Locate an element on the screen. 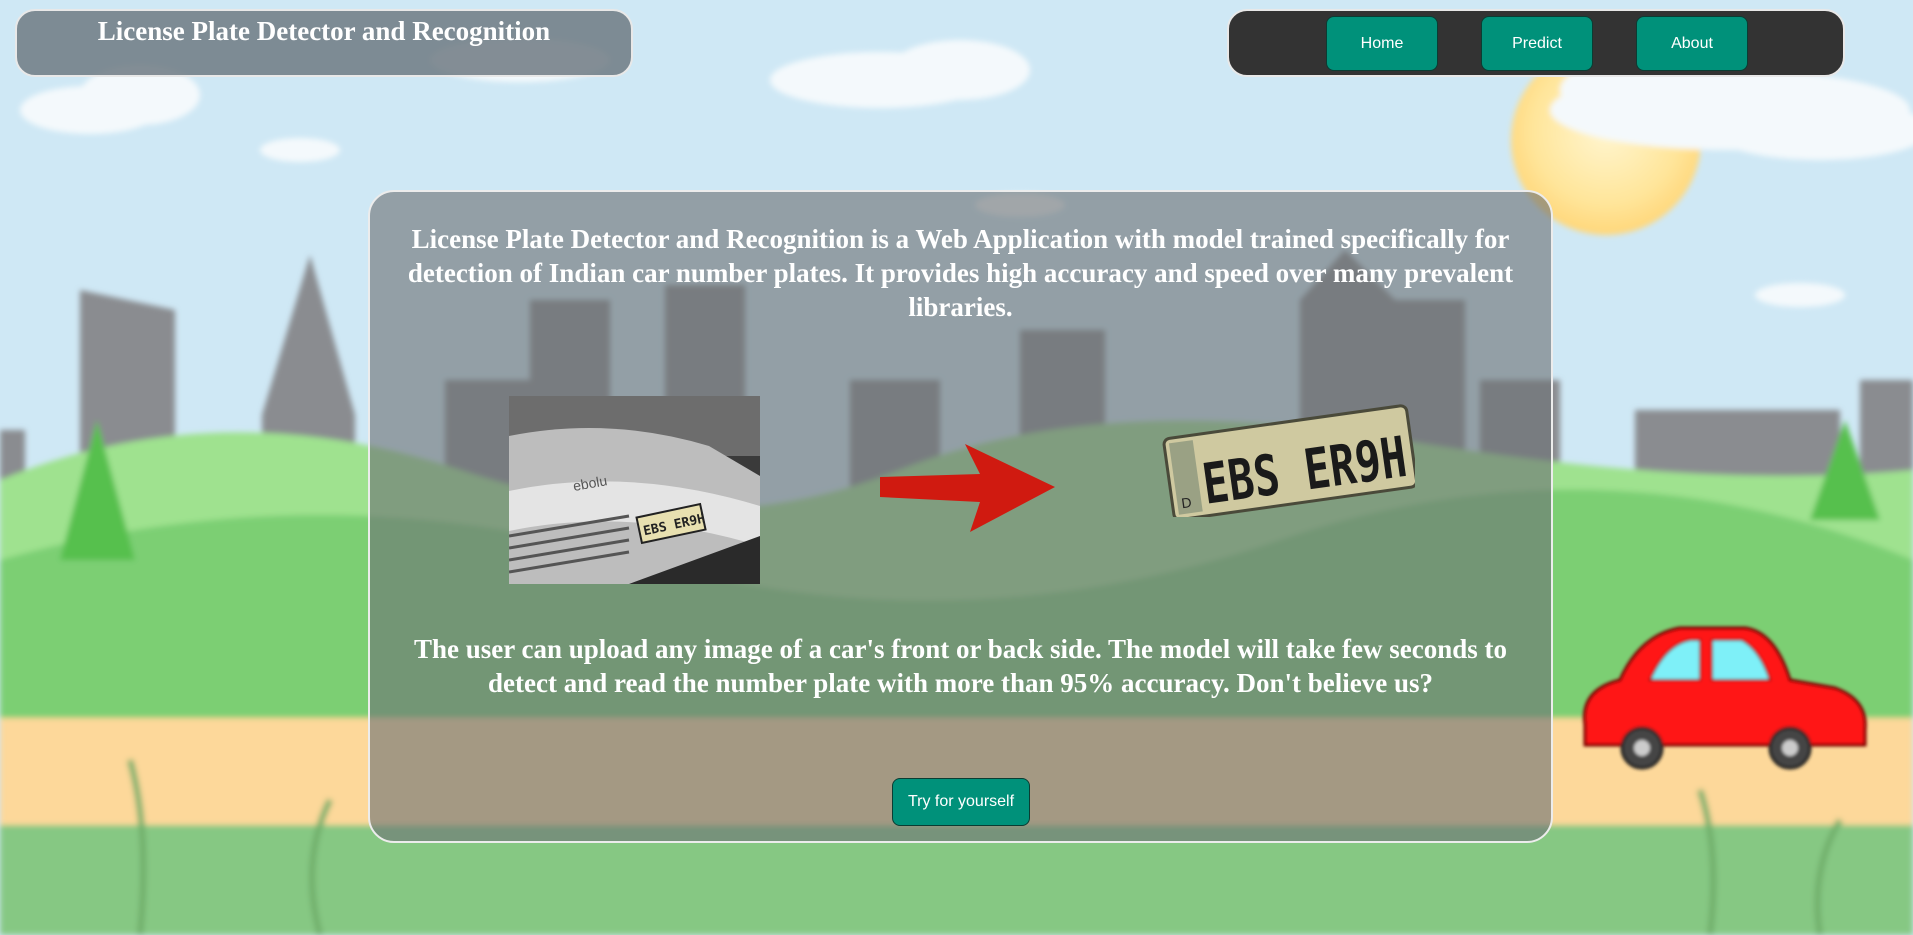 This screenshot has width=1913, height=935. nav-predict-button: Predict is located at coordinates (1537, 43).